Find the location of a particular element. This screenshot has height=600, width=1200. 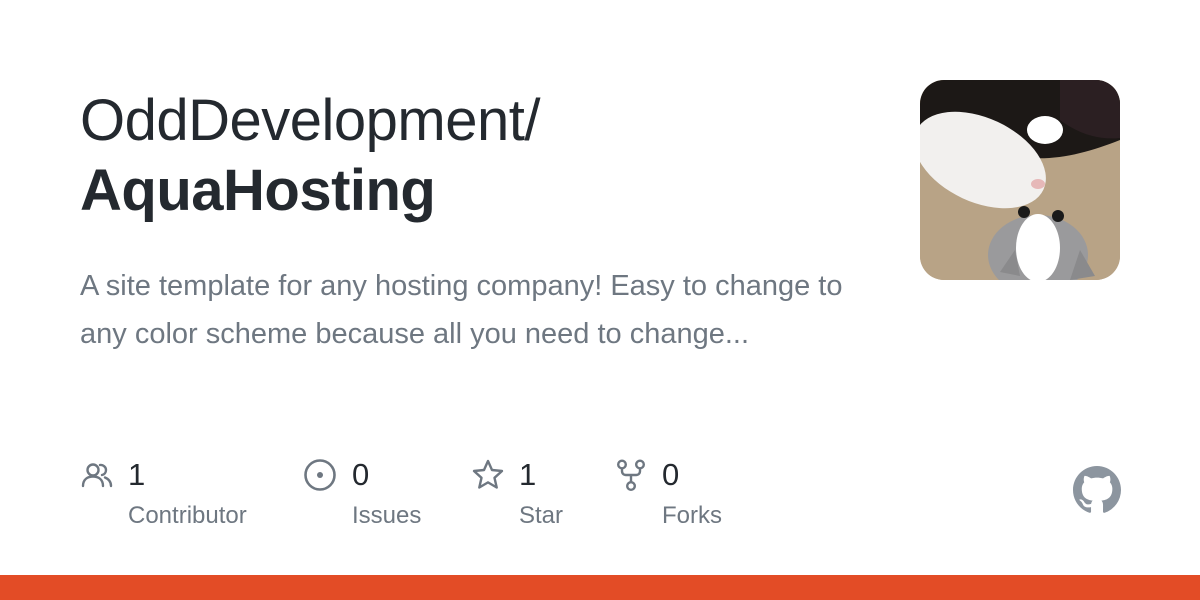

language-color-bar is located at coordinates (600, 587).